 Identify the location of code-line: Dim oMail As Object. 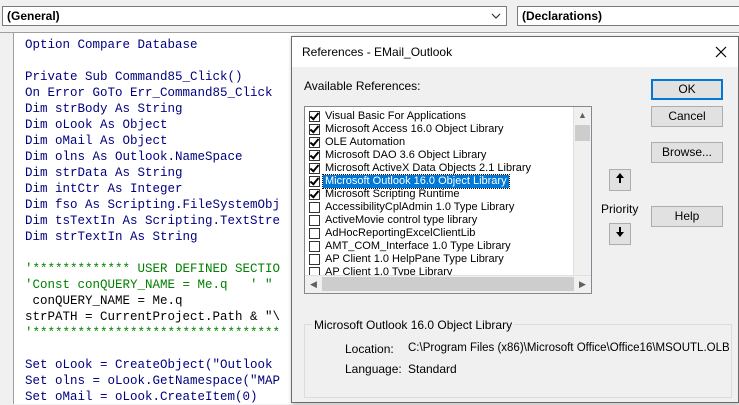
(152, 141).